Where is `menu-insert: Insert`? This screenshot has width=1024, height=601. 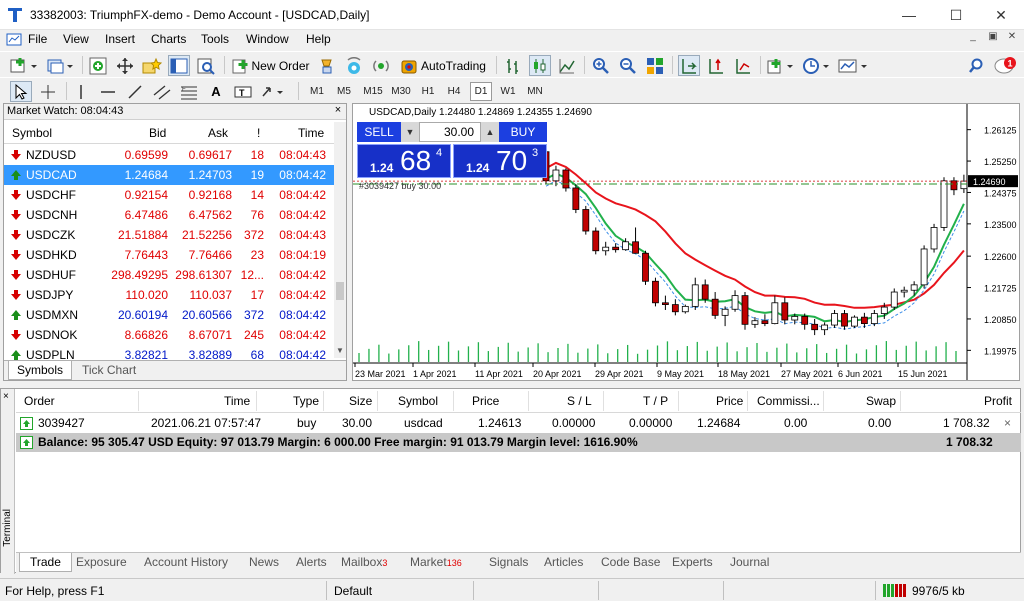
menu-insert: Insert is located at coordinates (120, 39).